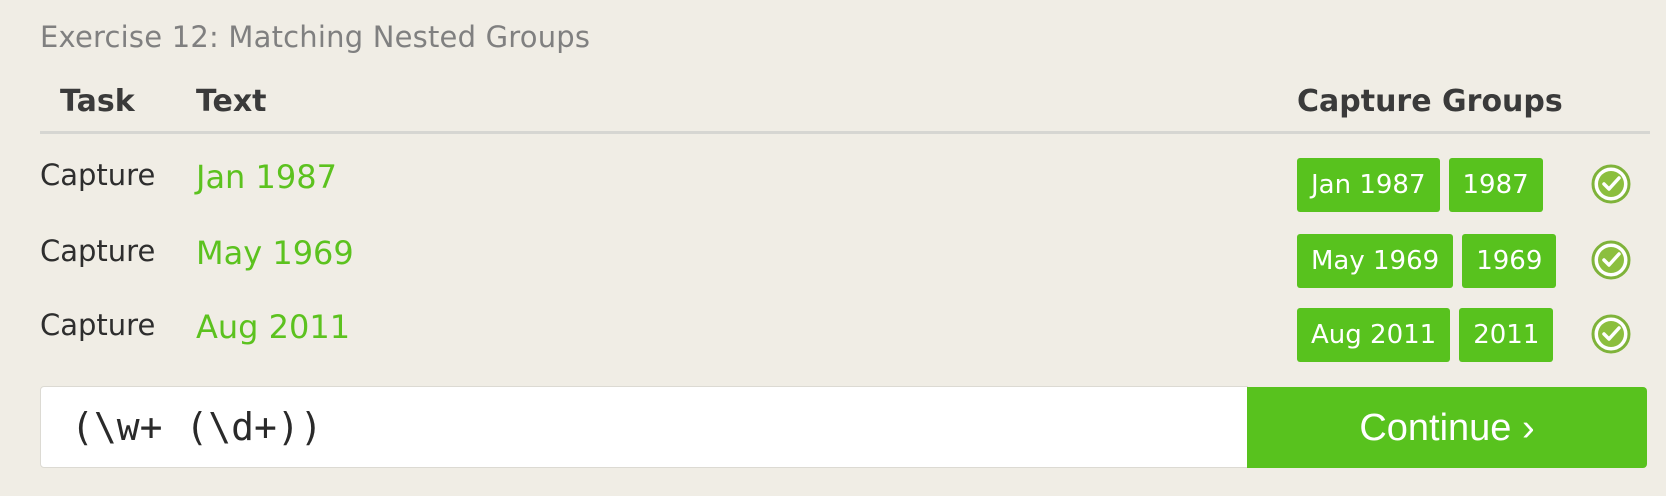 The image size is (1666, 496). Describe the element at coordinates (231, 101) in the screenshot. I see `column-header-text: Text` at that location.